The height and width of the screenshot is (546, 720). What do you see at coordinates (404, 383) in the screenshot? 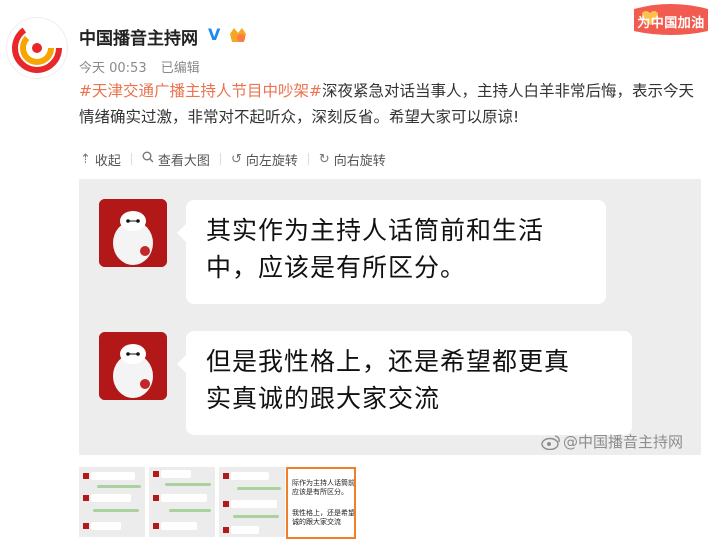
I see `chat-bubble: 但是我性格上，还是希望都更真 实真诚的跟大家交流` at bounding box center [404, 383].